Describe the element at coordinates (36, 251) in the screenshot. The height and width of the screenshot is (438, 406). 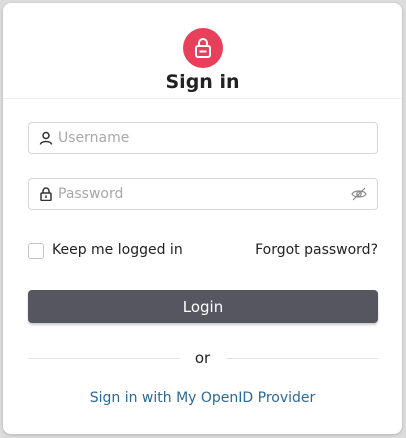
I see `remember-checkbox` at that location.